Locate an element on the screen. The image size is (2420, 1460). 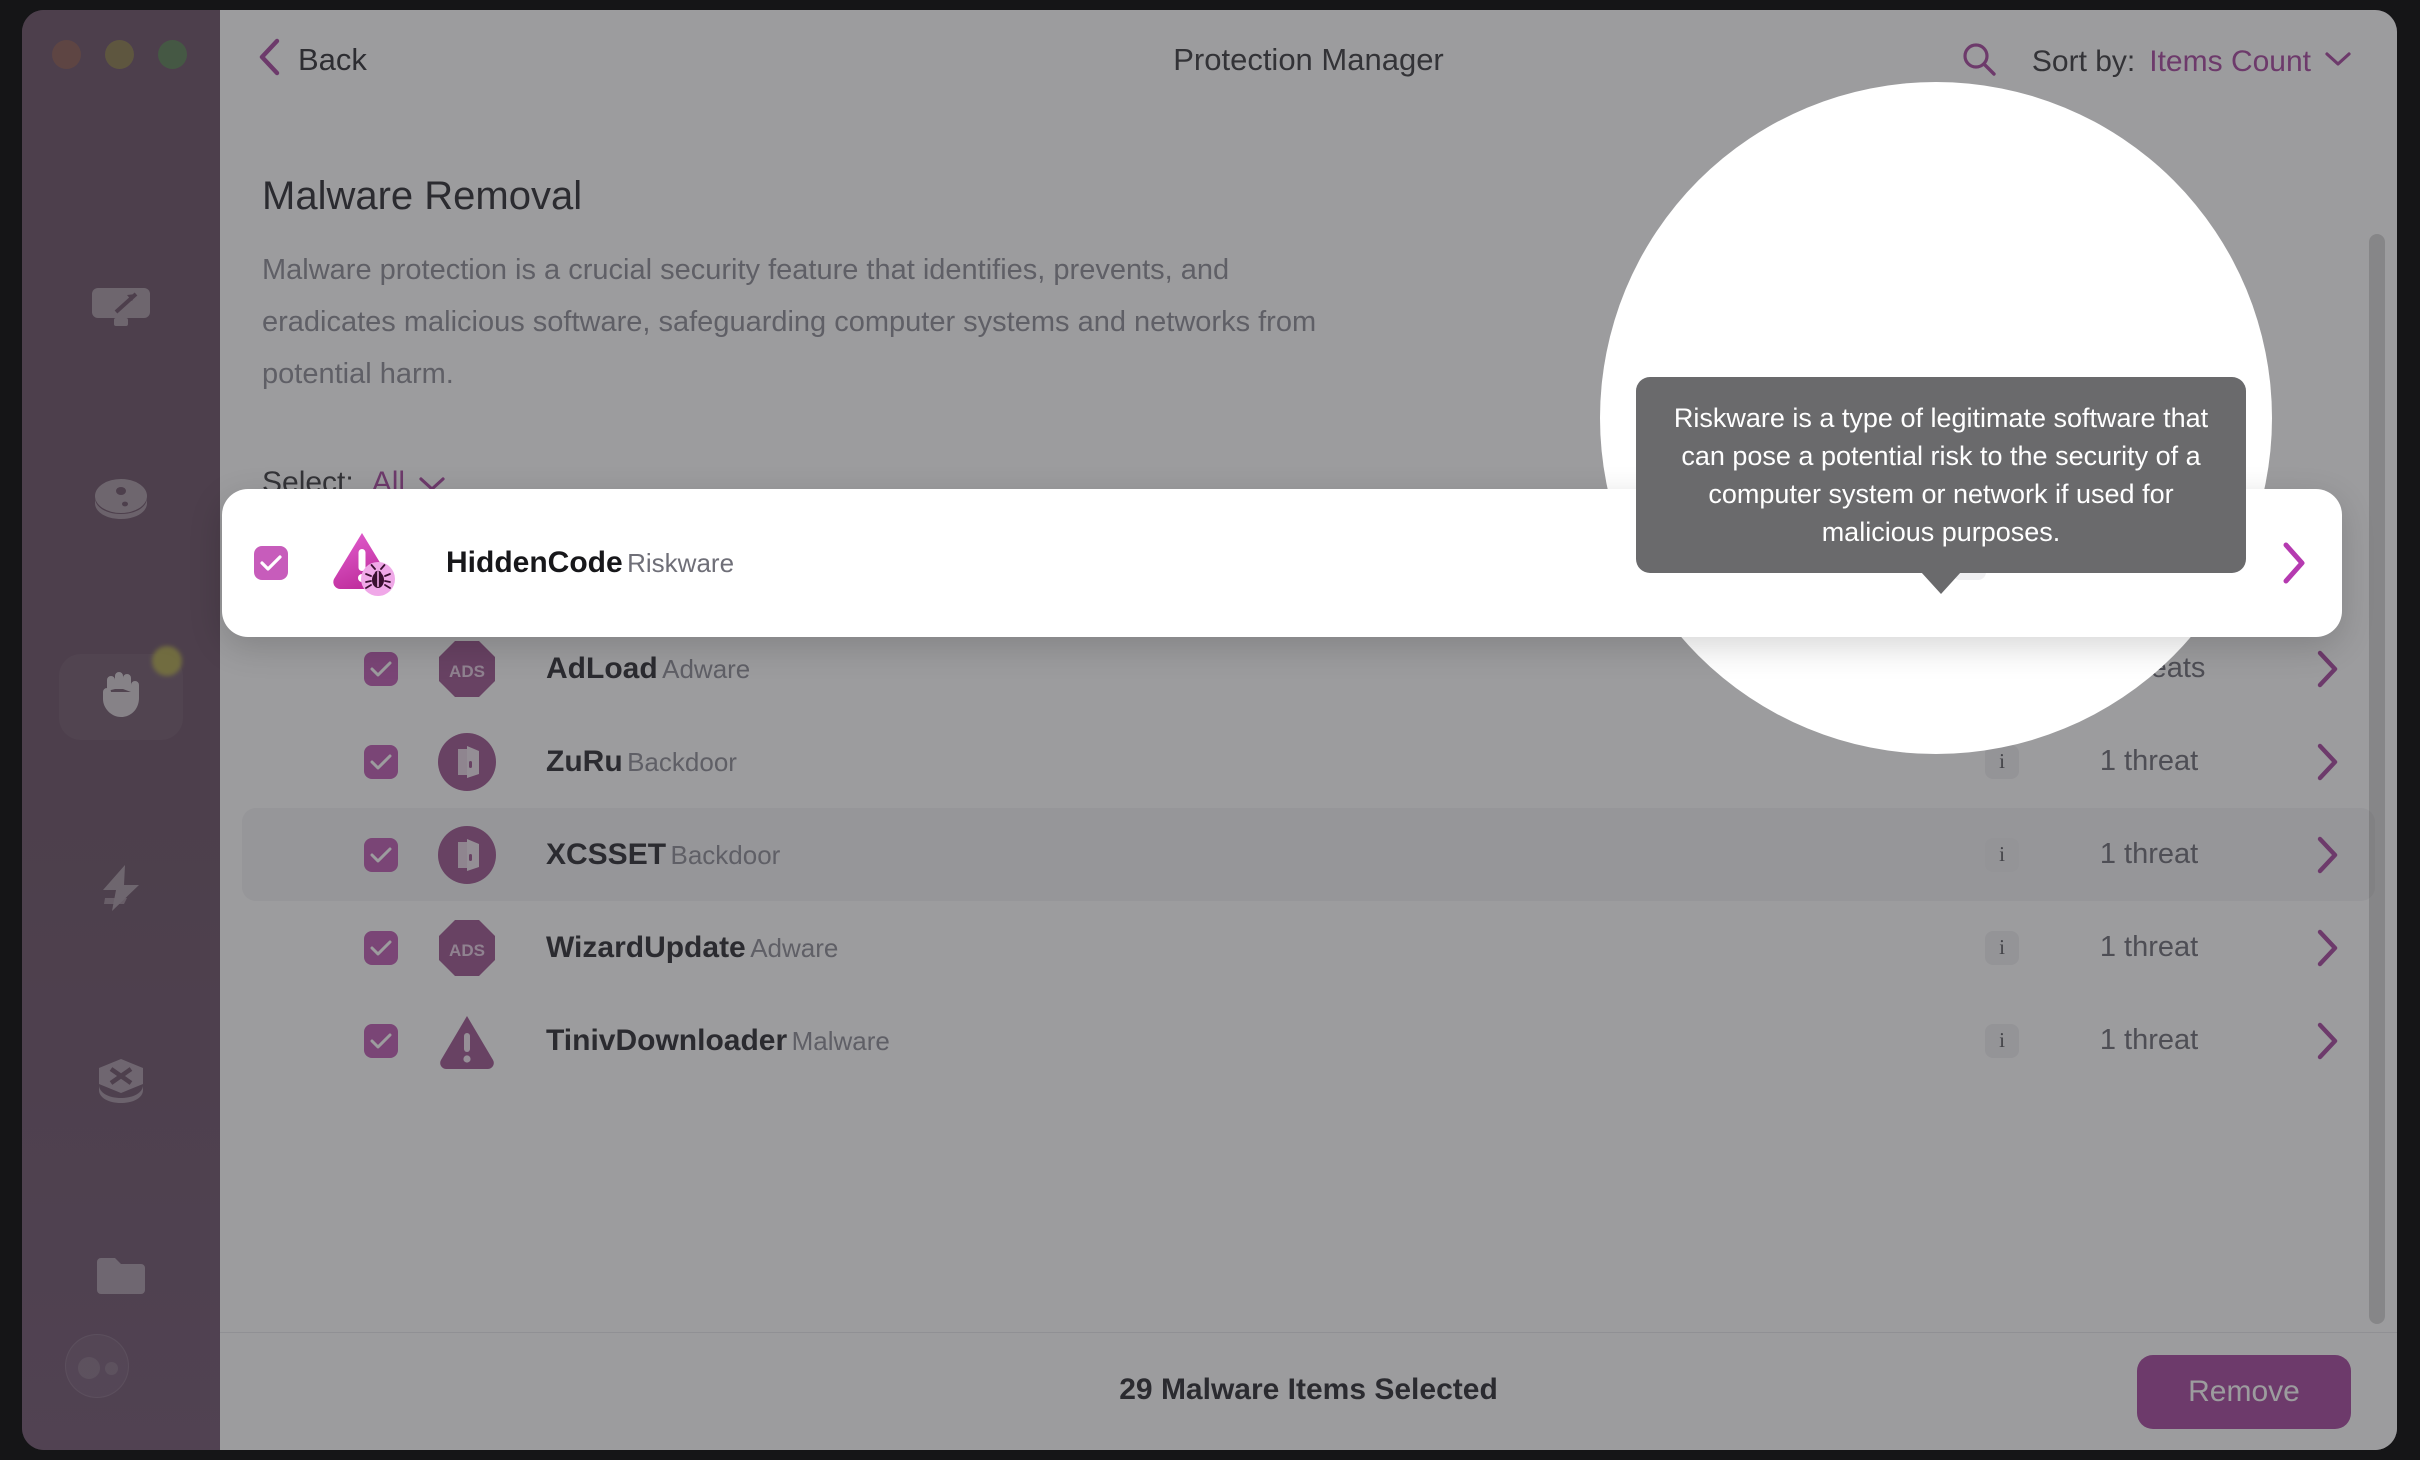
window-controls is located at coordinates (119, 54).